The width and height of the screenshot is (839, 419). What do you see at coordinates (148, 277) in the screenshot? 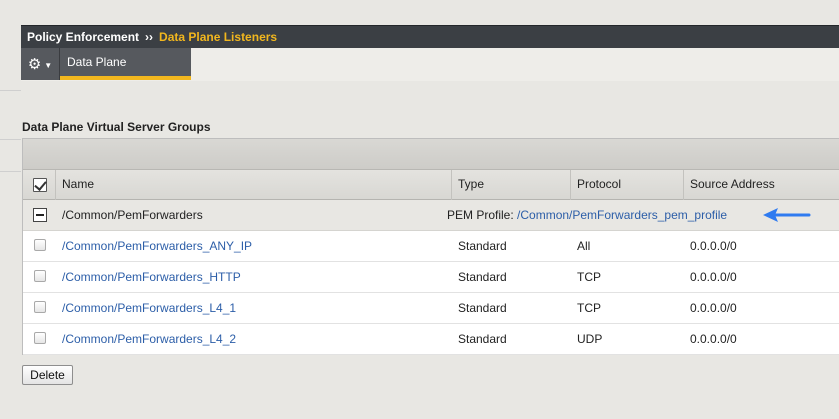
I see `row-name-link: /Common/PemForwarders_HTTP` at bounding box center [148, 277].